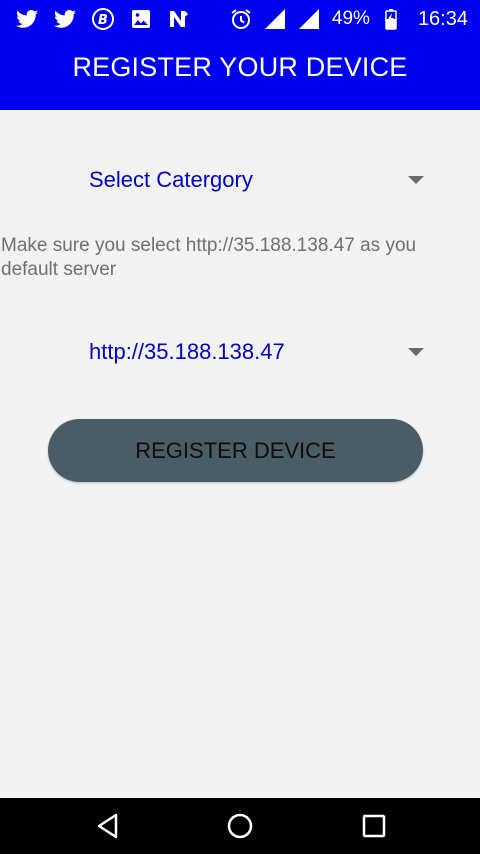 This screenshot has height=854, width=480. I want to click on app-bar: REGISTER YOUR DEVICE, so click(240, 74).